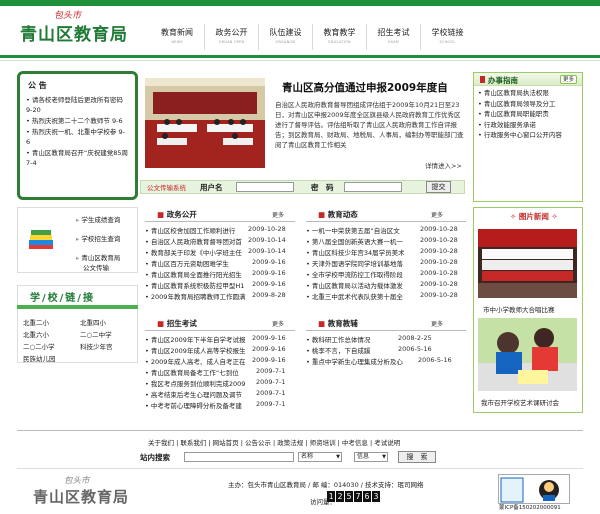 This screenshot has width=600, height=514. Describe the element at coordinates (166, 188) in the screenshot. I see `login-title: 公文传输系统` at that location.